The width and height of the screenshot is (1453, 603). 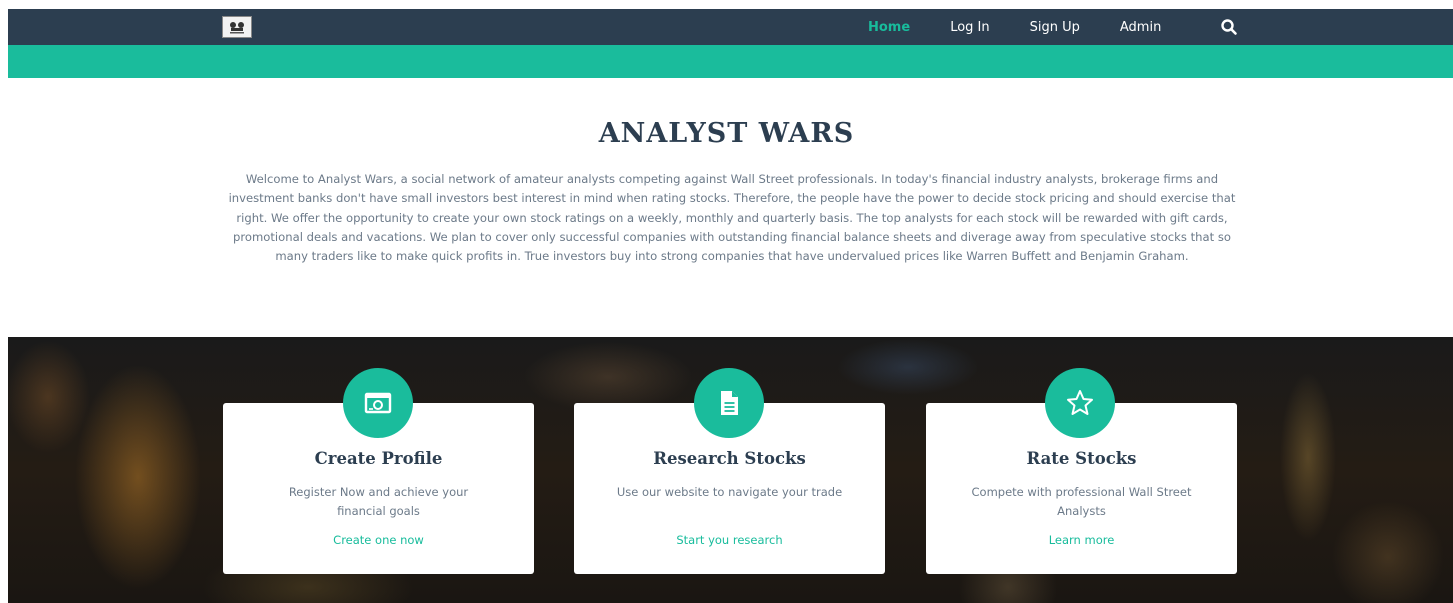 I want to click on nav-login-link: Log In, so click(x=969, y=27).